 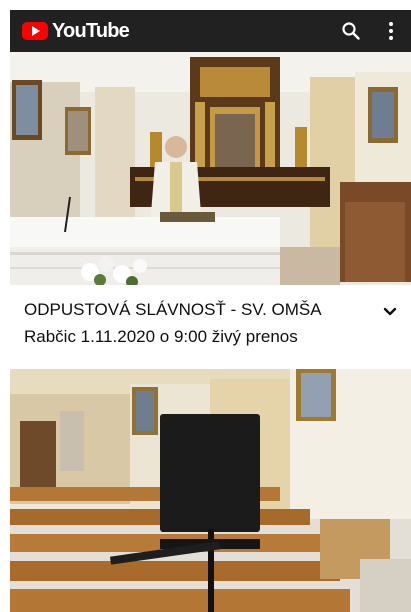 I want to click on top-app-bar: YouTube, so click(x=210, y=31).